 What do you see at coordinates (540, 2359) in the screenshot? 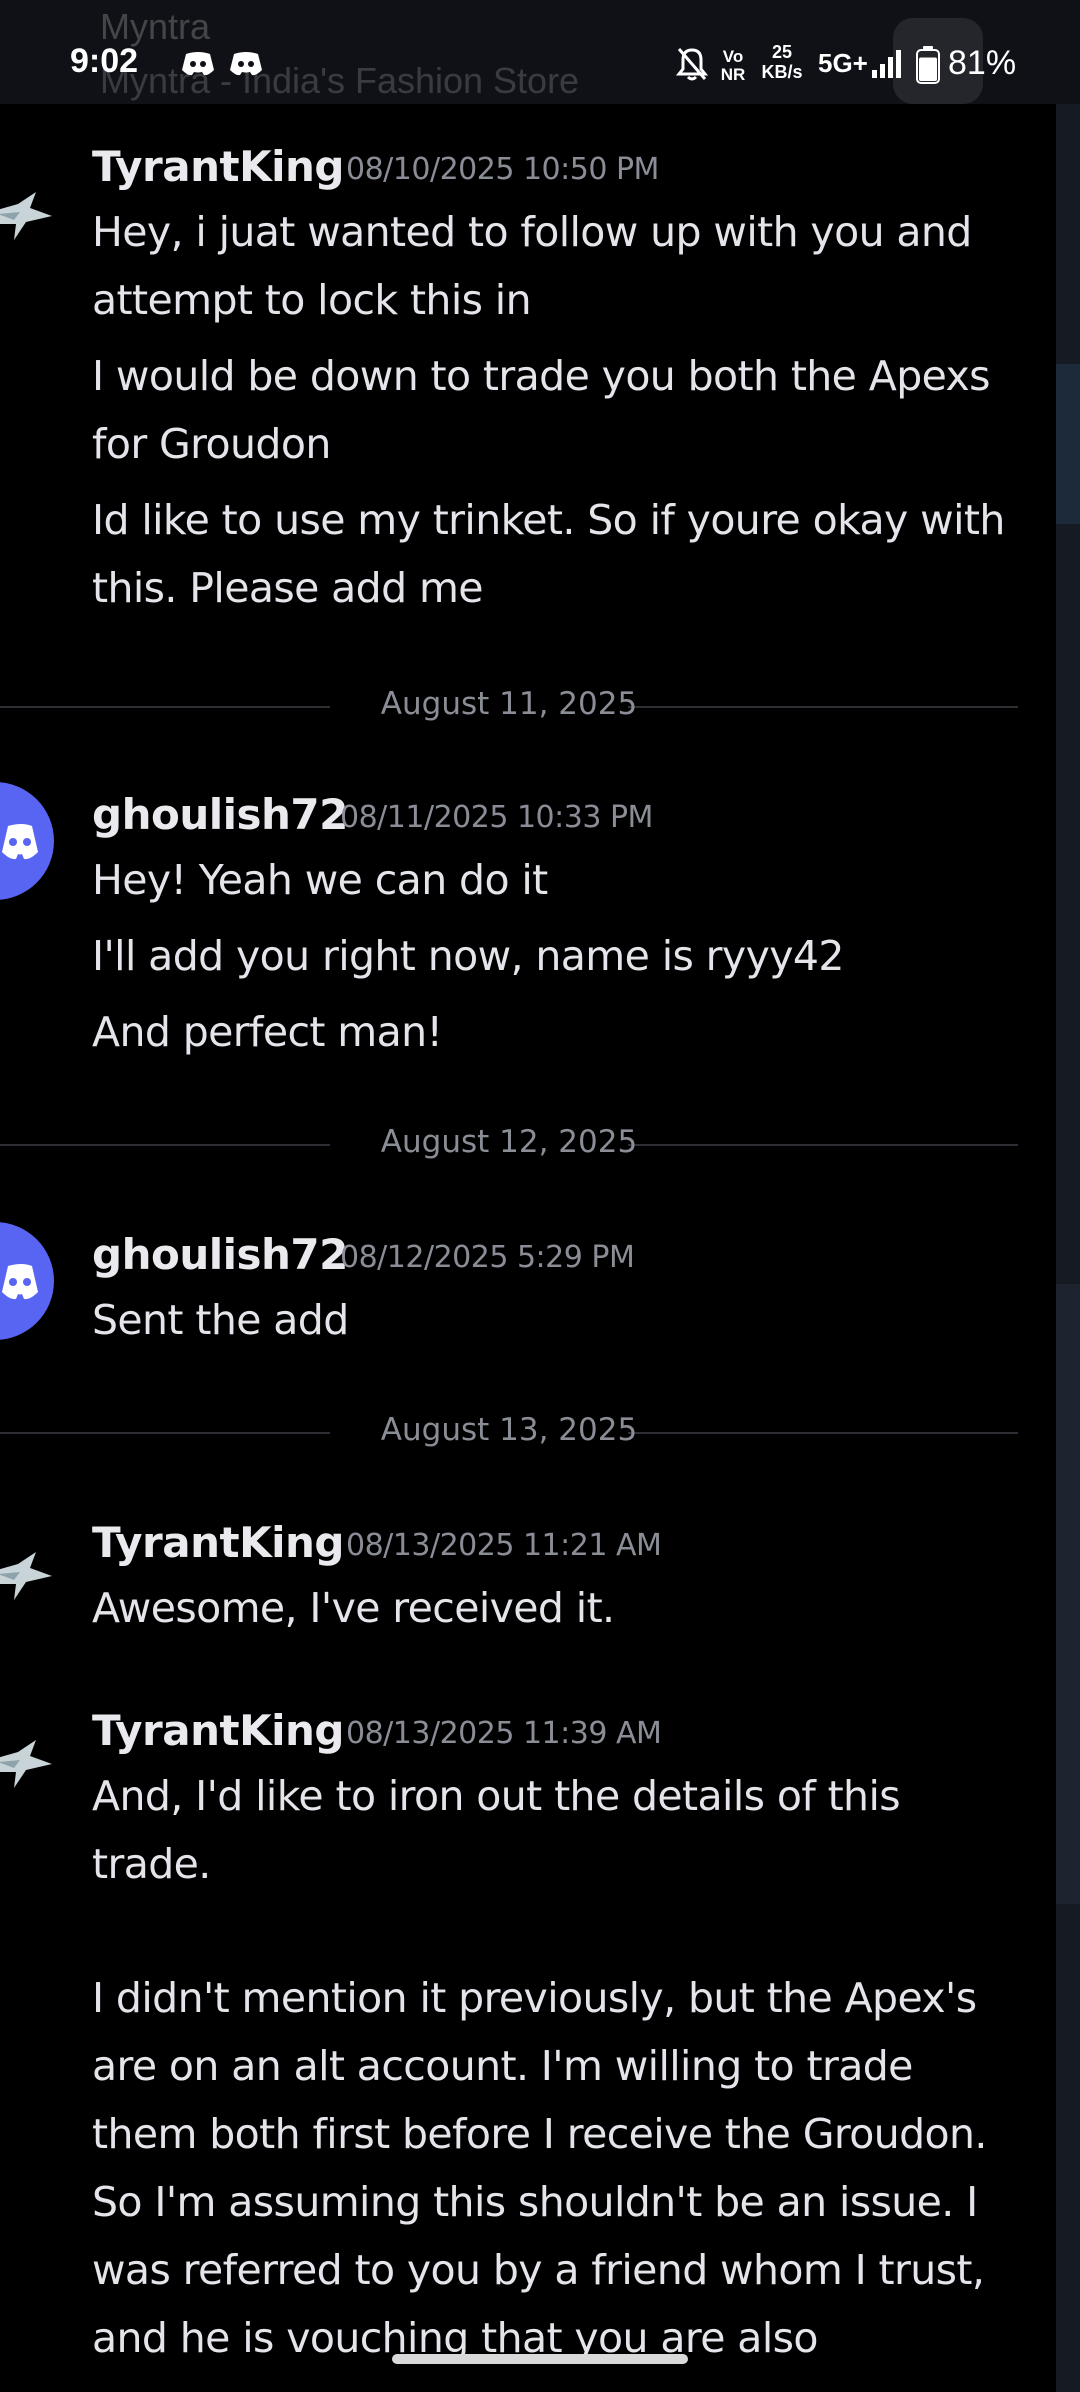
I see `home-gesture-bar` at bounding box center [540, 2359].